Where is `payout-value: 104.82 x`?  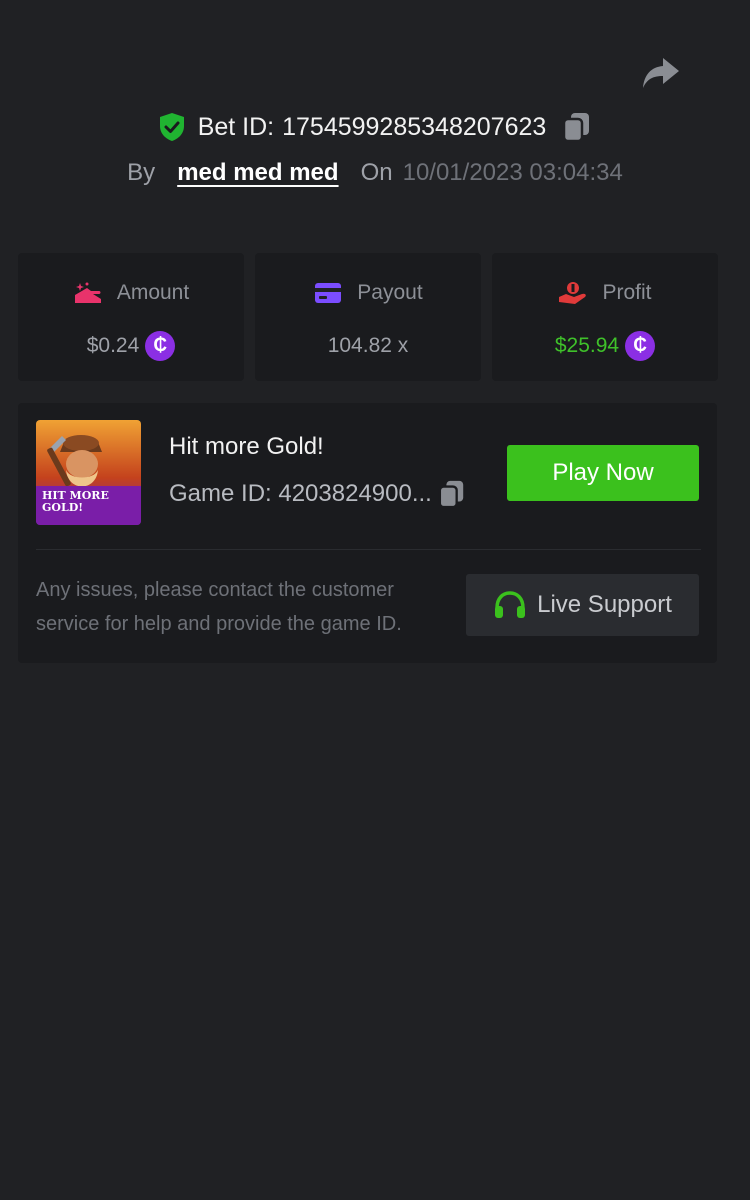 payout-value: 104.82 x is located at coordinates (368, 345).